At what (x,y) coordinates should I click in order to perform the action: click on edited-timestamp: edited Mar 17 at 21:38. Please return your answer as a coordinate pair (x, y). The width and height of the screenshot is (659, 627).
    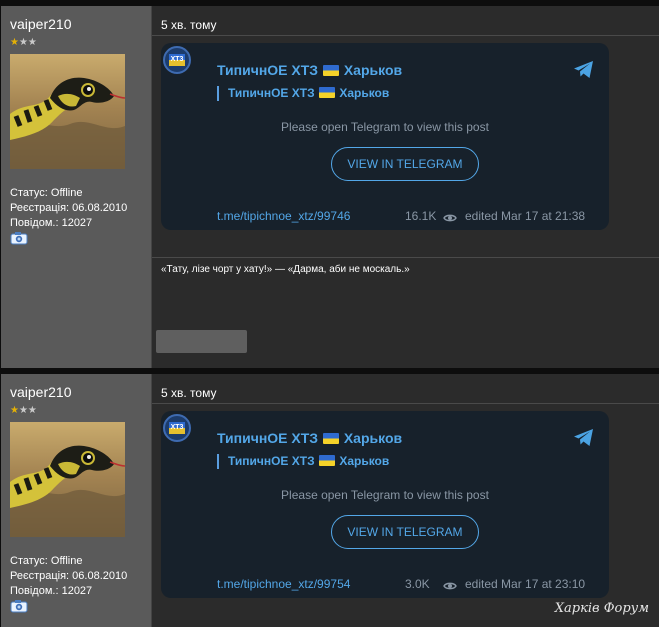
    Looking at the image, I should click on (525, 216).